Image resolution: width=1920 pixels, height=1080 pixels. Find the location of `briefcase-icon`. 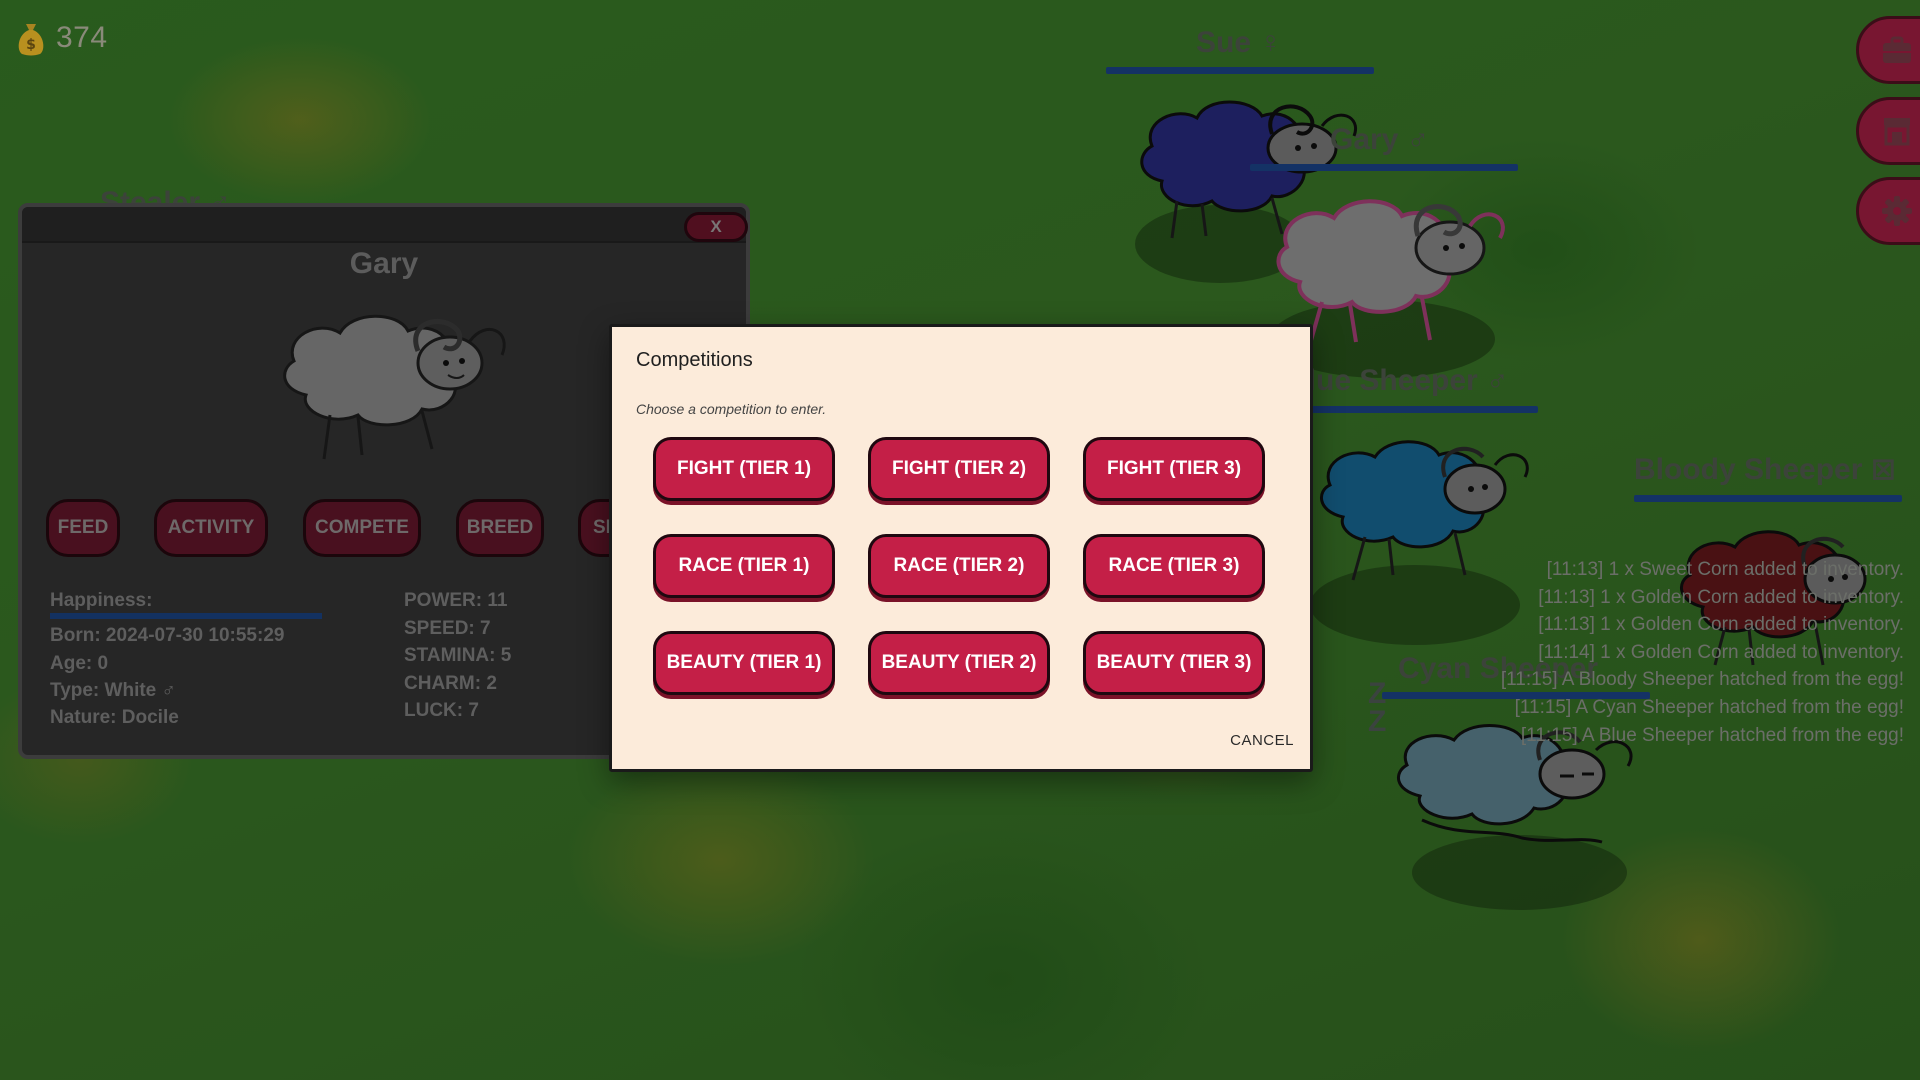

briefcase-icon is located at coordinates (1897, 49).